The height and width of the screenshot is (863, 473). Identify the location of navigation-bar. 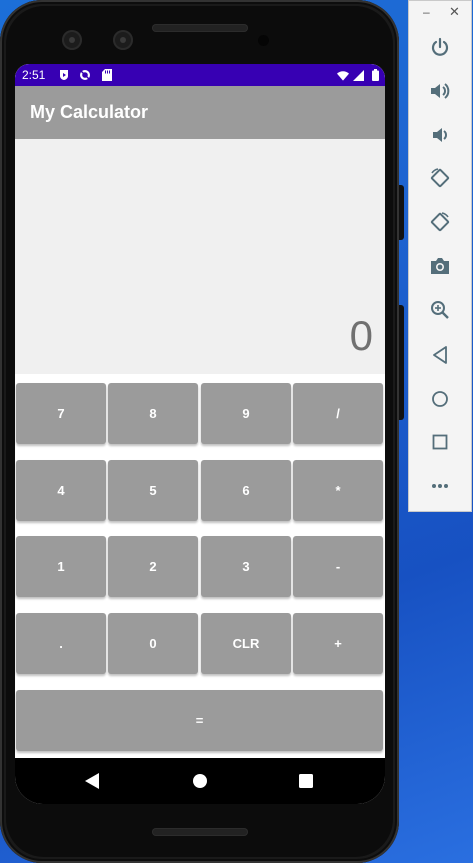
(200, 781).